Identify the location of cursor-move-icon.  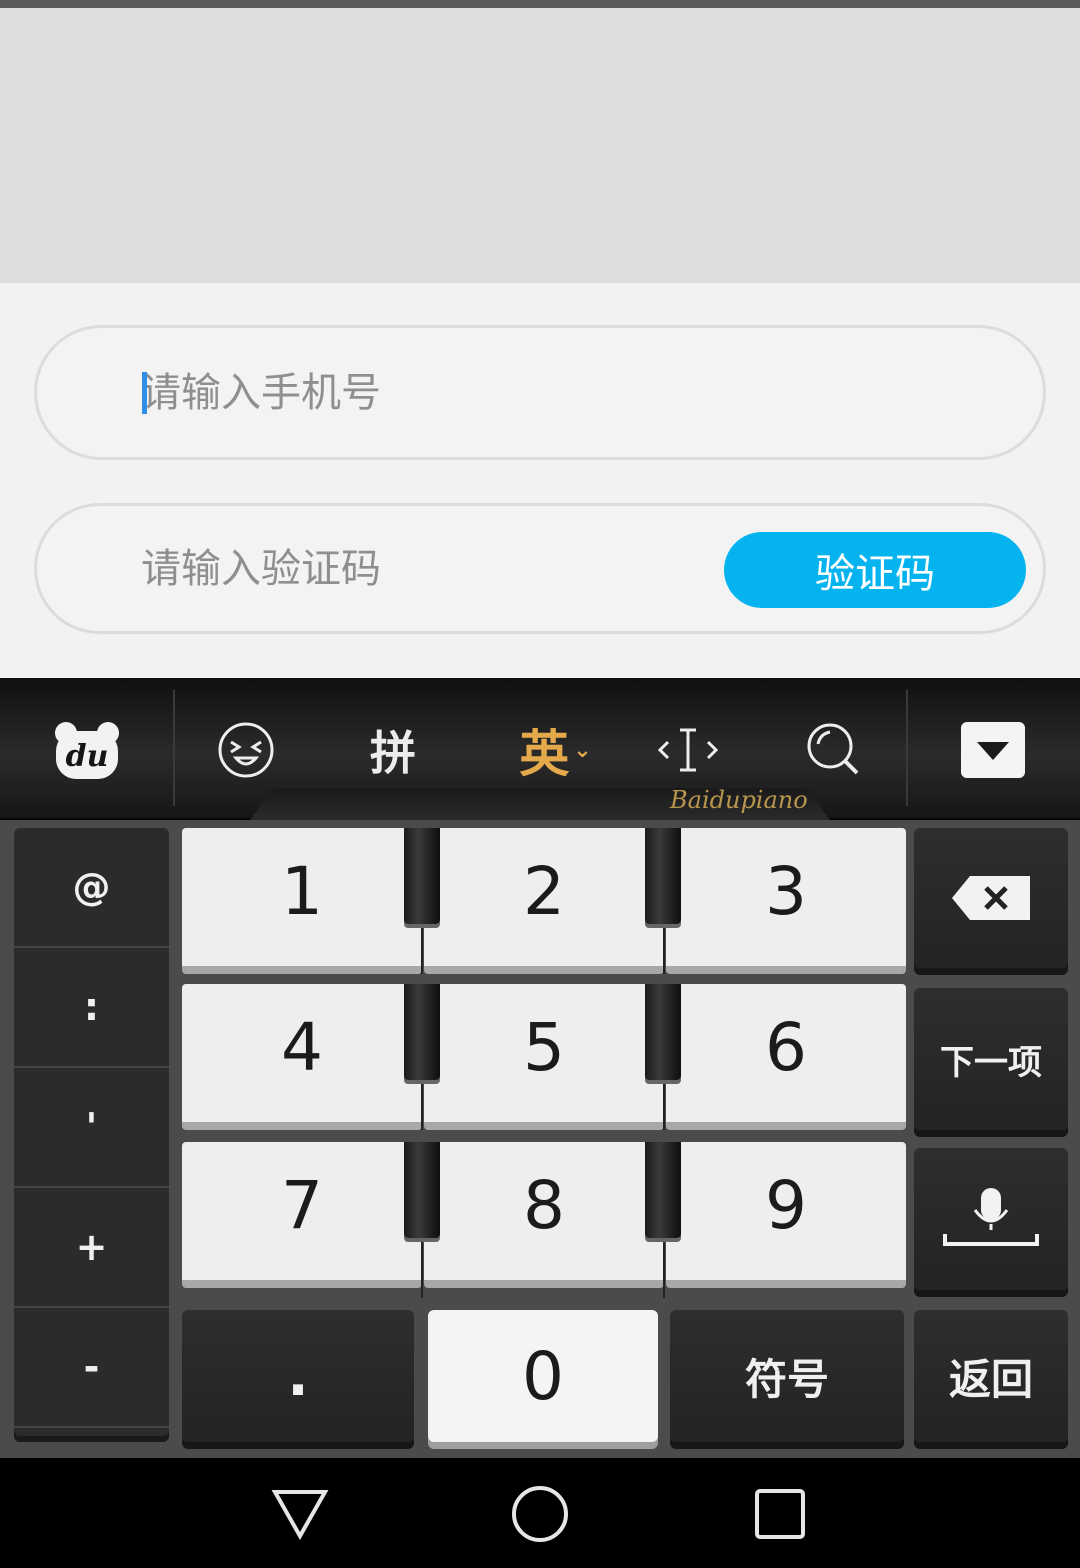
(688, 750).